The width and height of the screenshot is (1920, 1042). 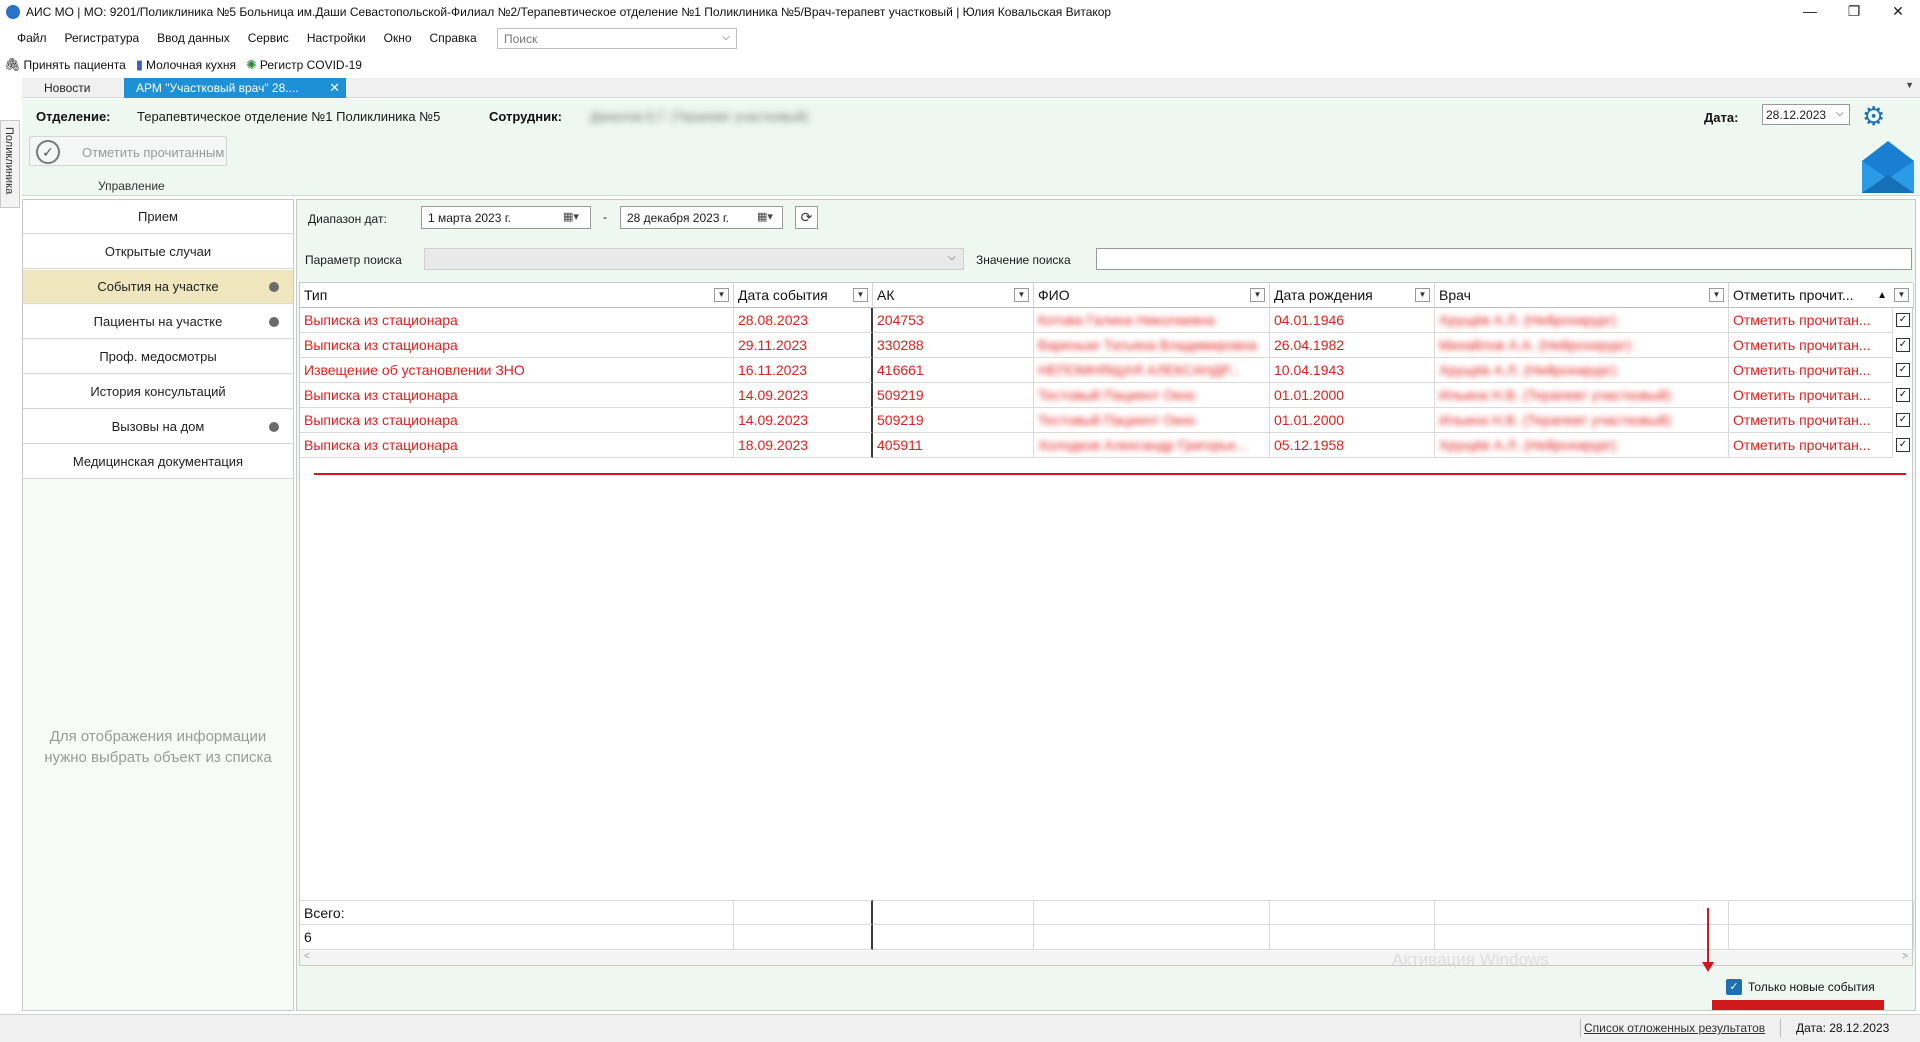 What do you see at coordinates (158, 462) in the screenshot?
I see `sidebar-item-med-docs: Медицинская документация` at bounding box center [158, 462].